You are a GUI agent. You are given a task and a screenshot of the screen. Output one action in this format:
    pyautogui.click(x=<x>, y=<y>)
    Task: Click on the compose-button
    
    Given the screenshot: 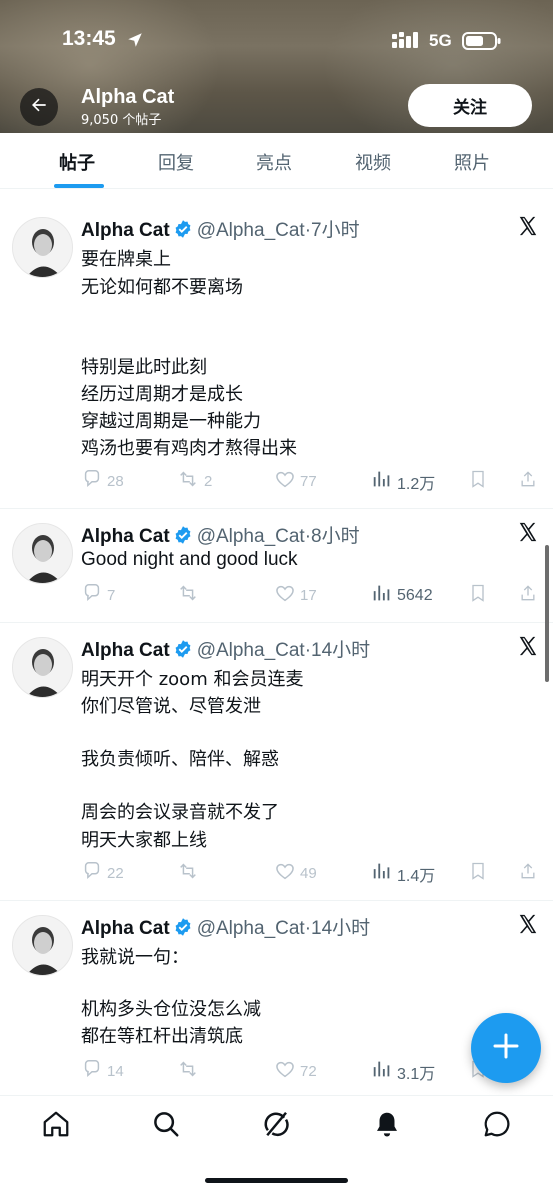 What is the action you would take?
    pyautogui.click(x=506, y=1048)
    